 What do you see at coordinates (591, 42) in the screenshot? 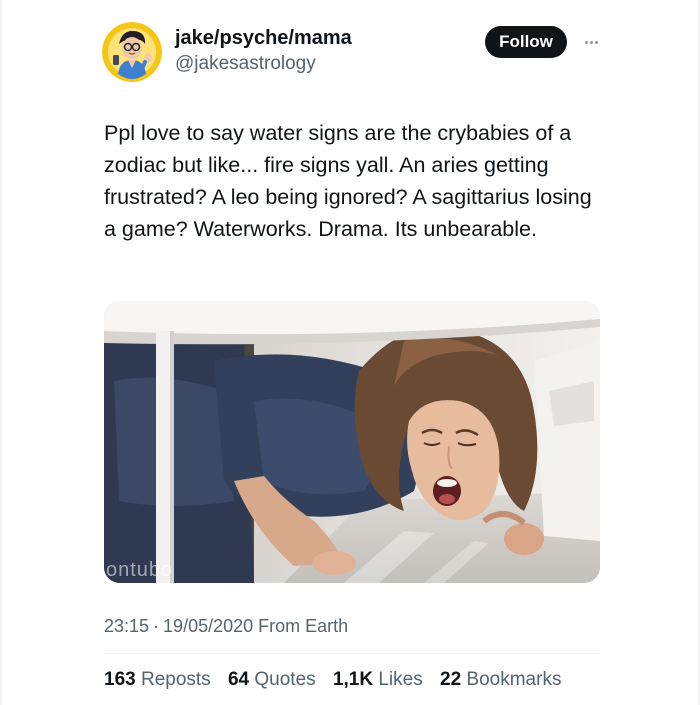
I see `more-dots-icon` at bounding box center [591, 42].